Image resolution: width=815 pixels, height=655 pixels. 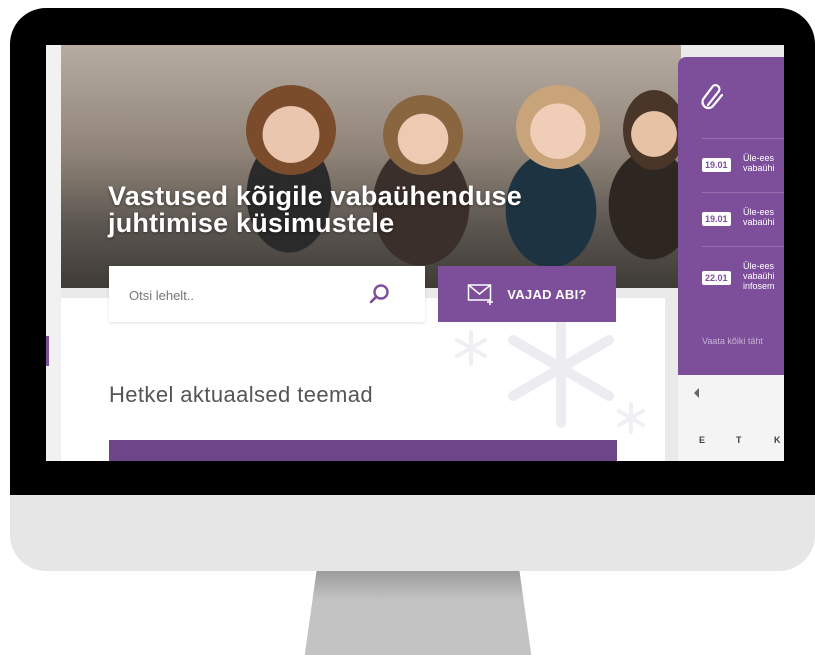 I want to click on calendar: E T K, so click(x=731, y=418).